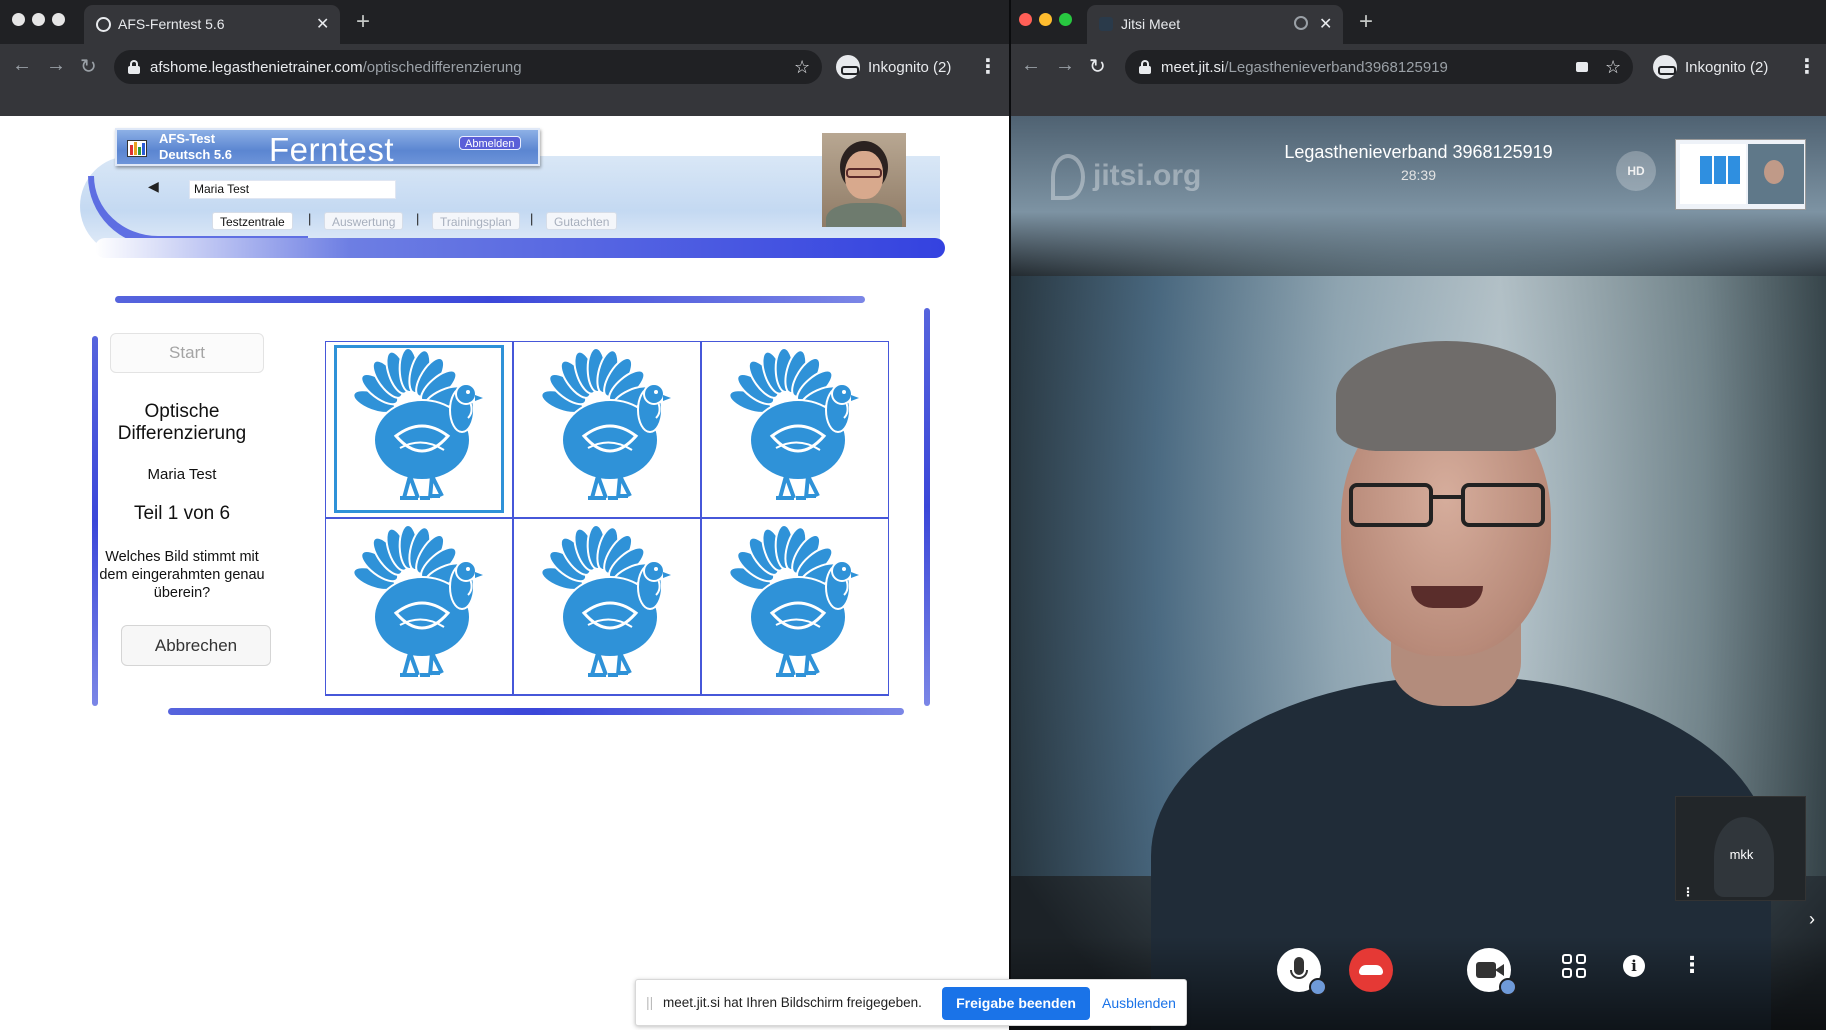 Image resolution: width=1826 pixels, height=1030 pixels. I want to click on video-options-chevron-icon, so click(1508, 987).